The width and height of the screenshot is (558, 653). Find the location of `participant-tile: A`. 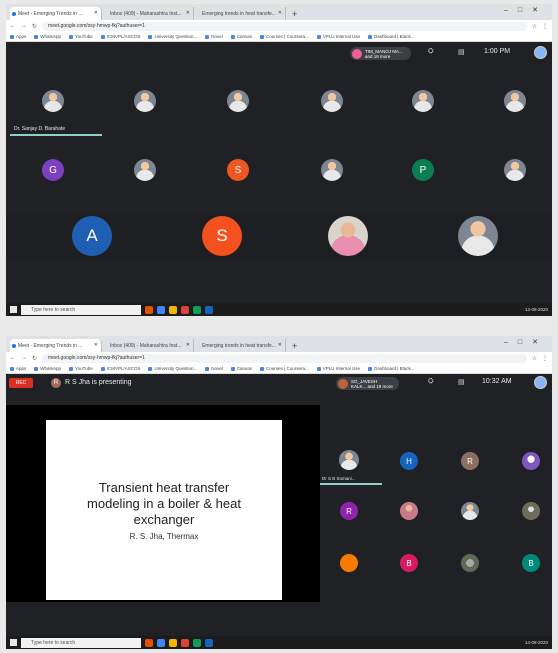

participant-tile: A is located at coordinates (92, 236).